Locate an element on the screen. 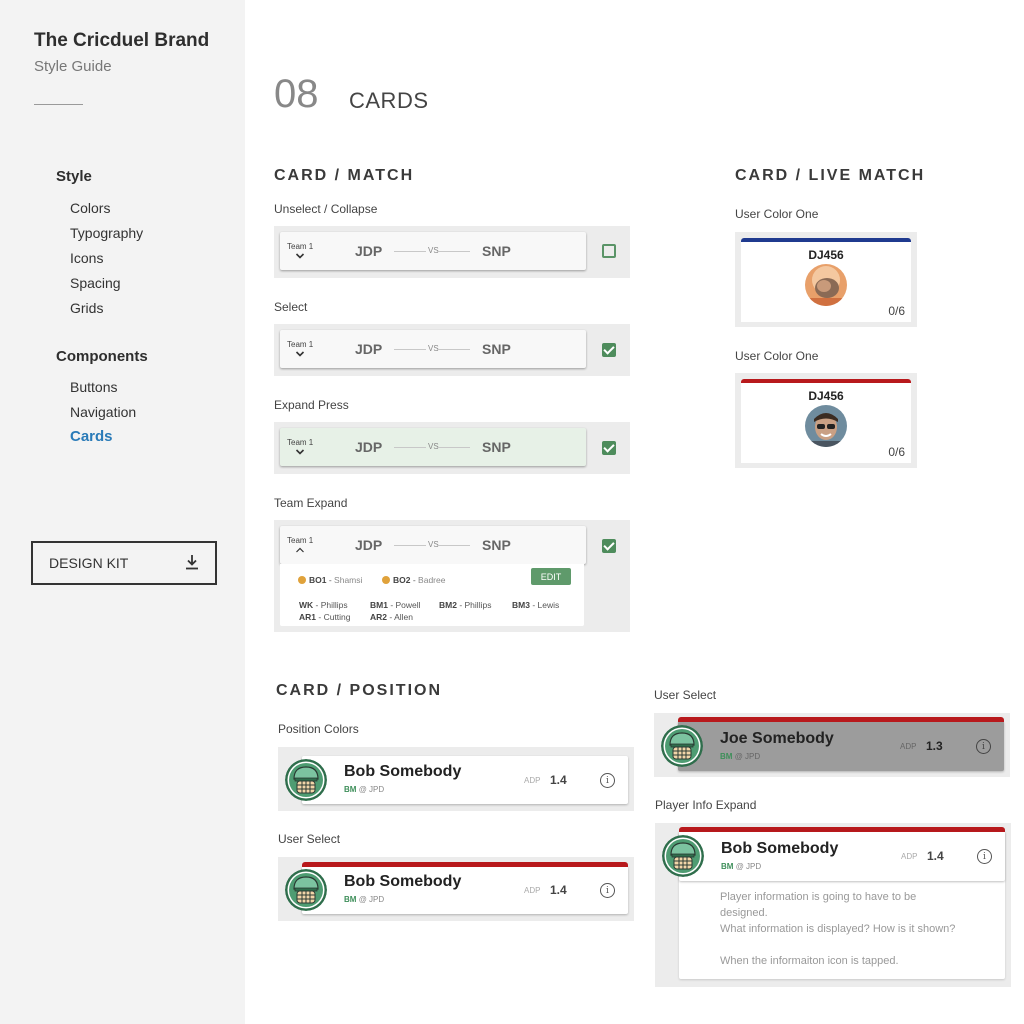 The width and height of the screenshot is (1024, 1024). lineup-slot: BM2 - Phillips is located at coordinates (465, 605).